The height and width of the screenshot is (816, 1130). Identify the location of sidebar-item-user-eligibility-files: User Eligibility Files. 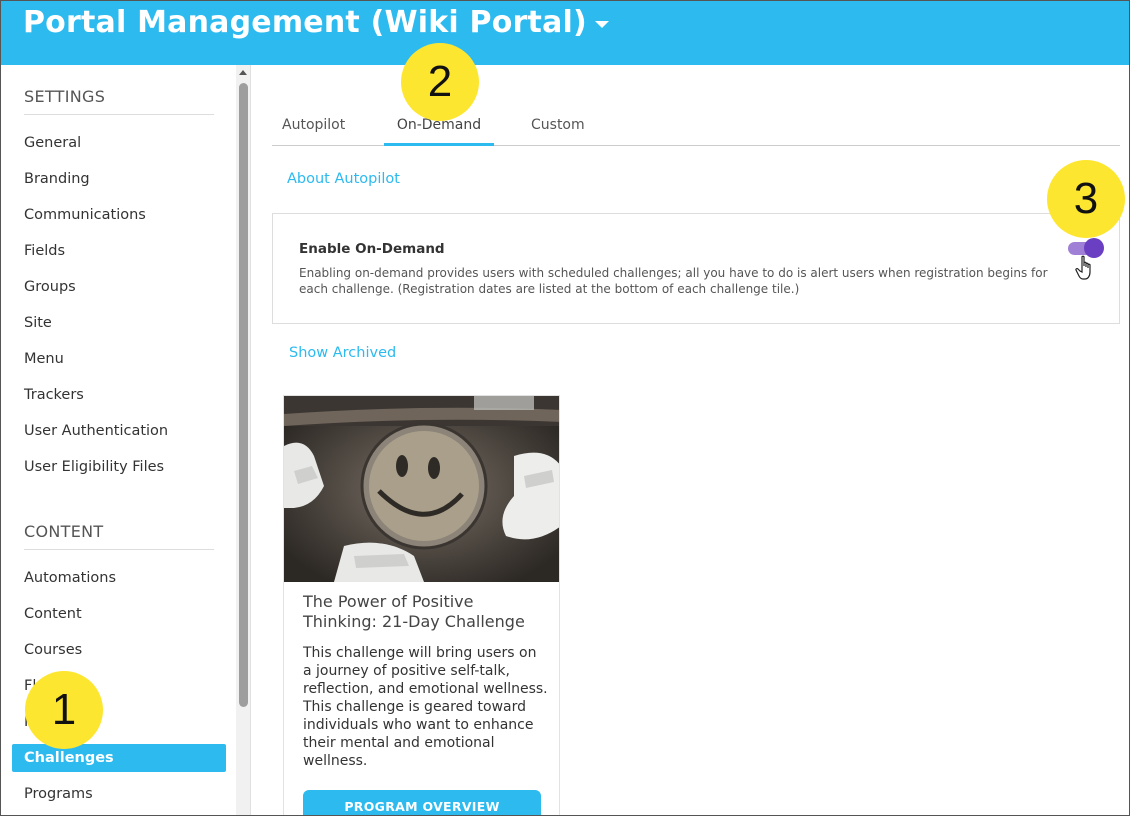
(119, 467).